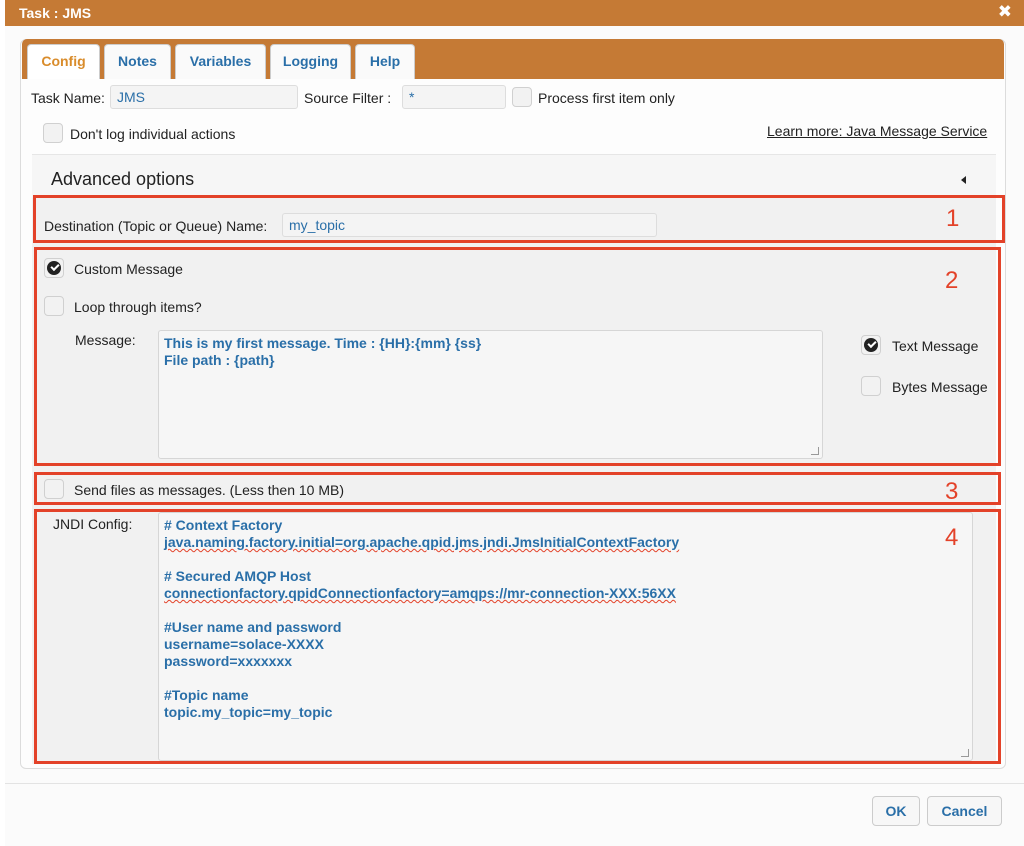 The height and width of the screenshot is (846, 1024). I want to click on tab-logging: Logging, so click(310, 61).